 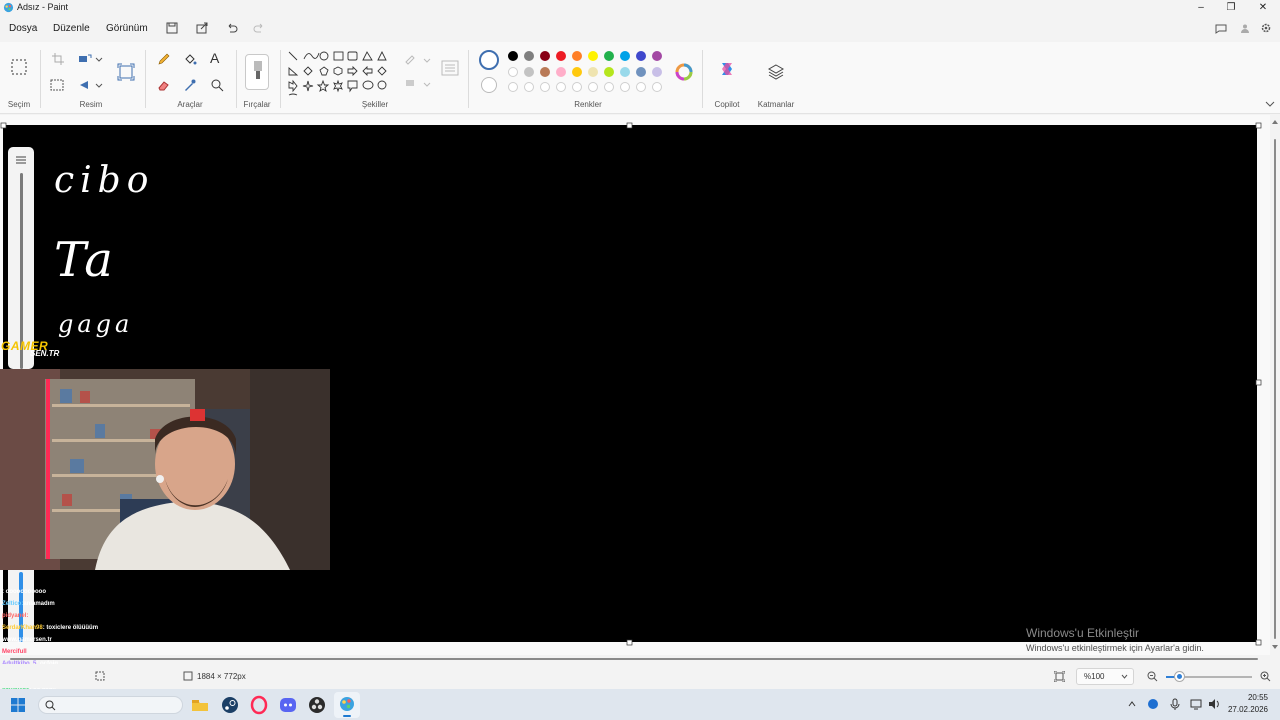 I want to click on close-button: ✕, so click(x=1263, y=8).